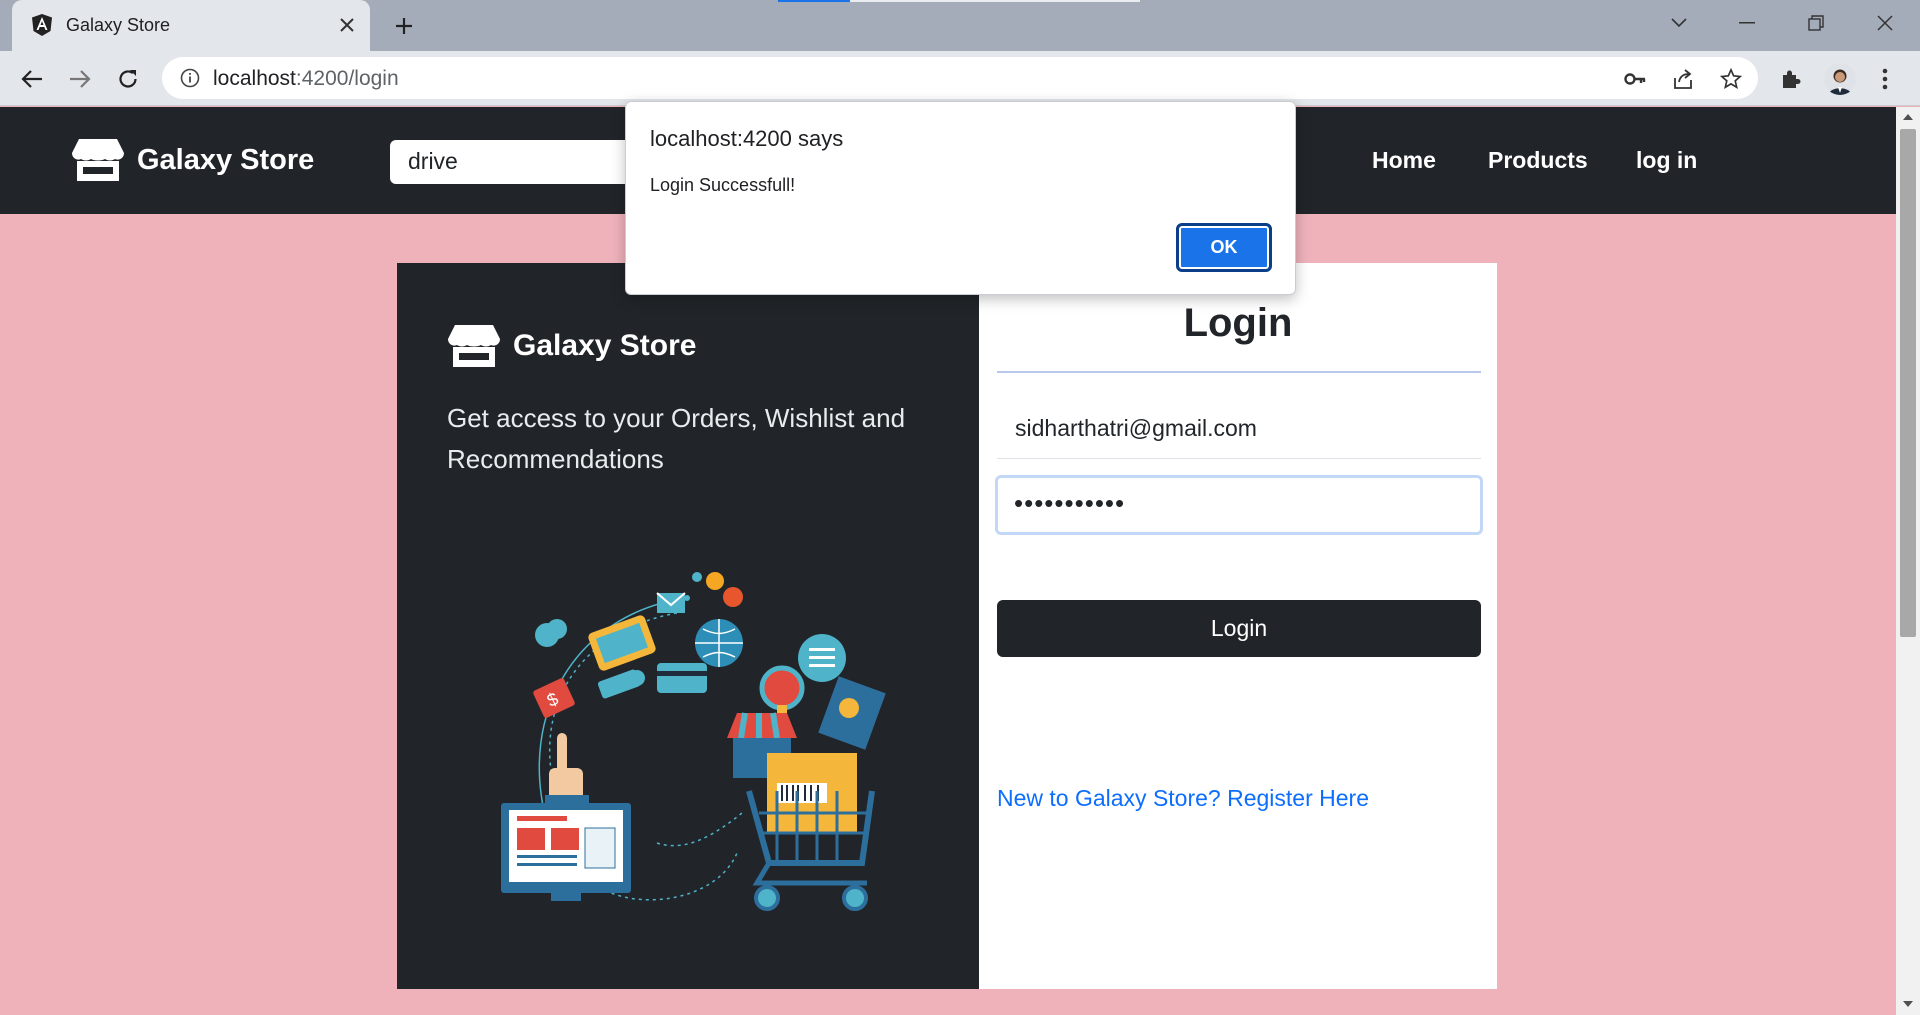 Image resolution: width=1920 pixels, height=1015 pixels. I want to click on page-scrollbar, so click(1908, 561).